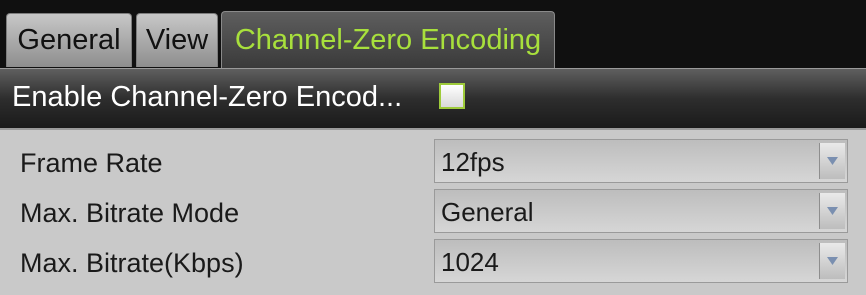 The width and height of the screenshot is (866, 295). I want to click on tab-view-label: View, so click(177, 40).